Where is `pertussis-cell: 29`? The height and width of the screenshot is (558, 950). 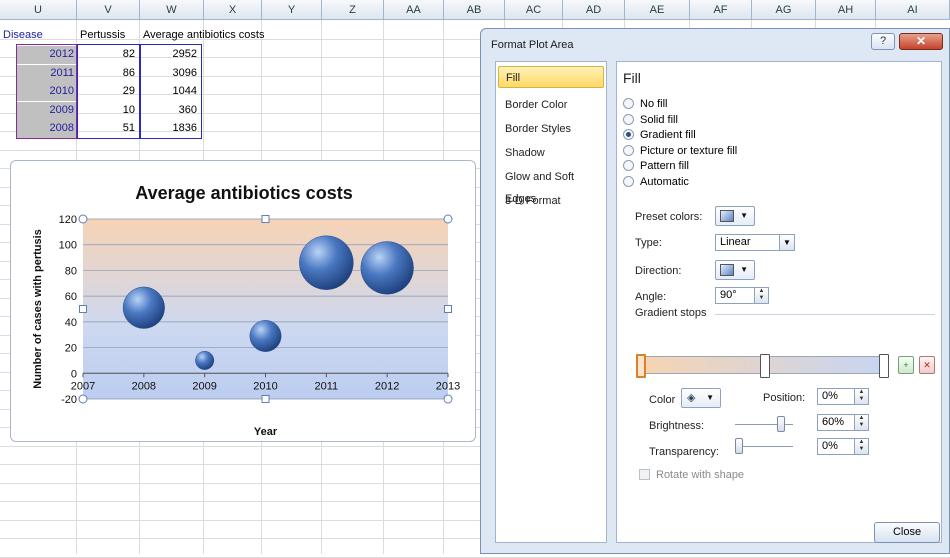 pertussis-cell: 29 is located at coordinates (107, 92).